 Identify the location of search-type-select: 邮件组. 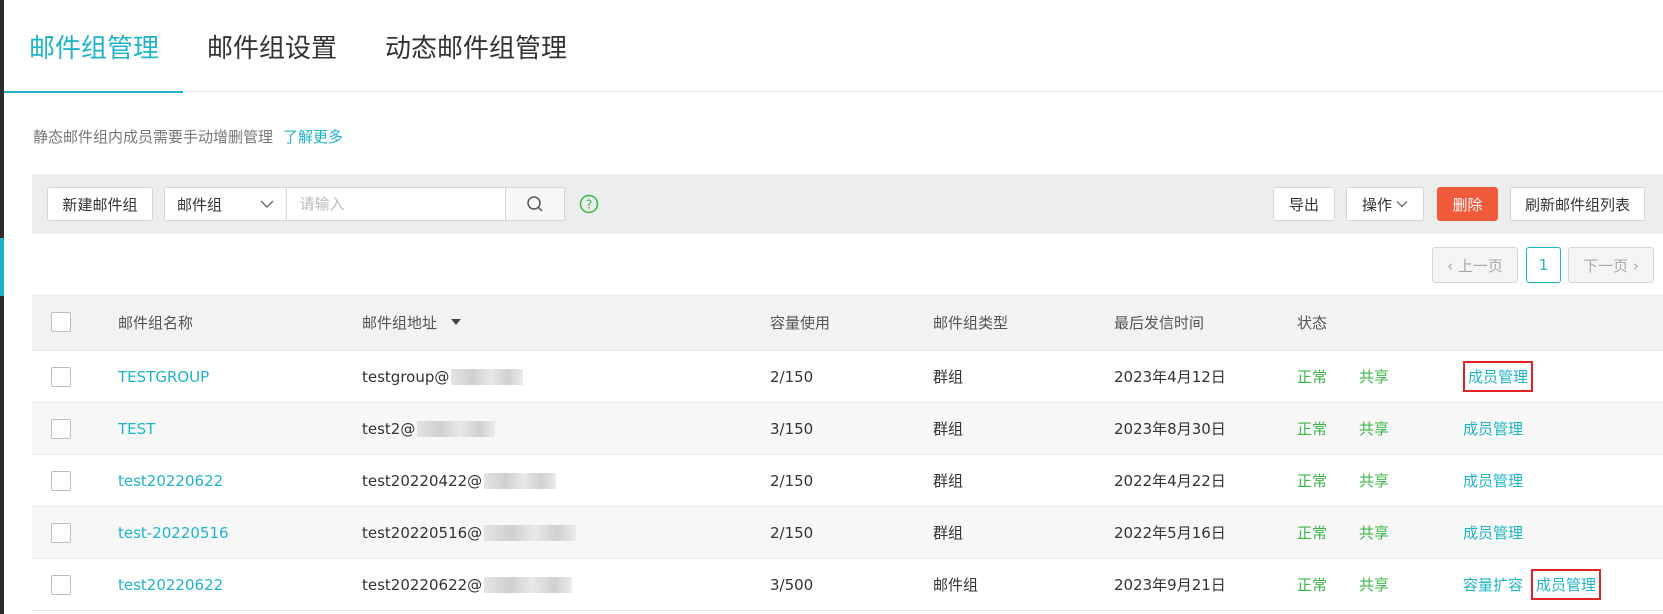
(226, 204).